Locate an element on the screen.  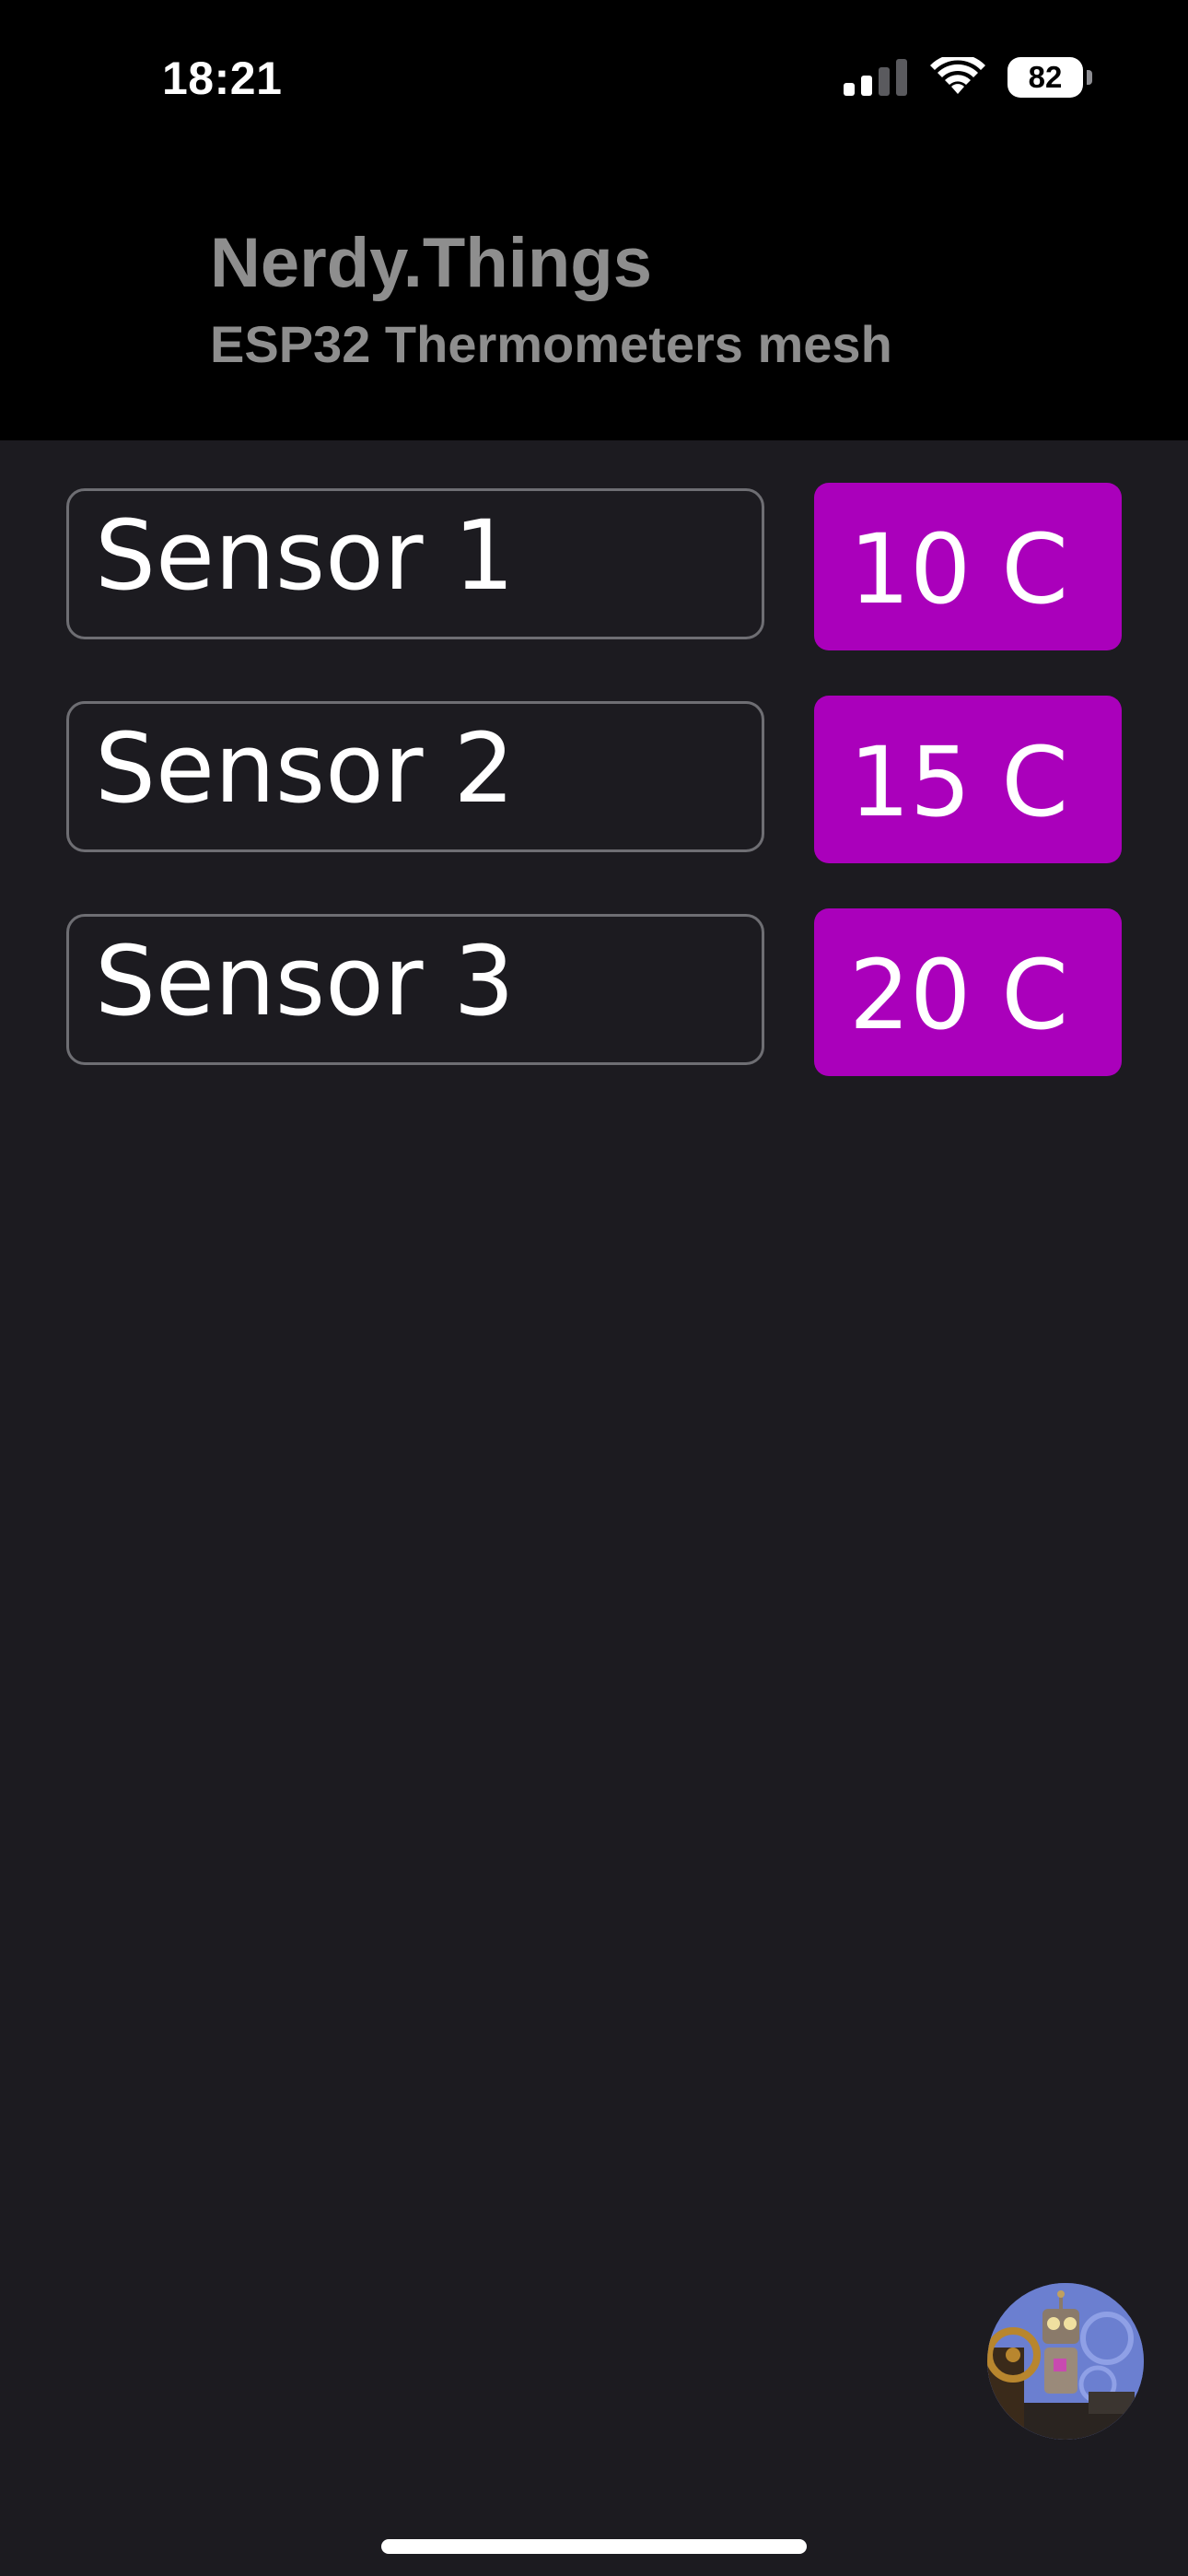
status-icons: 82 is located at coordinates (968, 77).